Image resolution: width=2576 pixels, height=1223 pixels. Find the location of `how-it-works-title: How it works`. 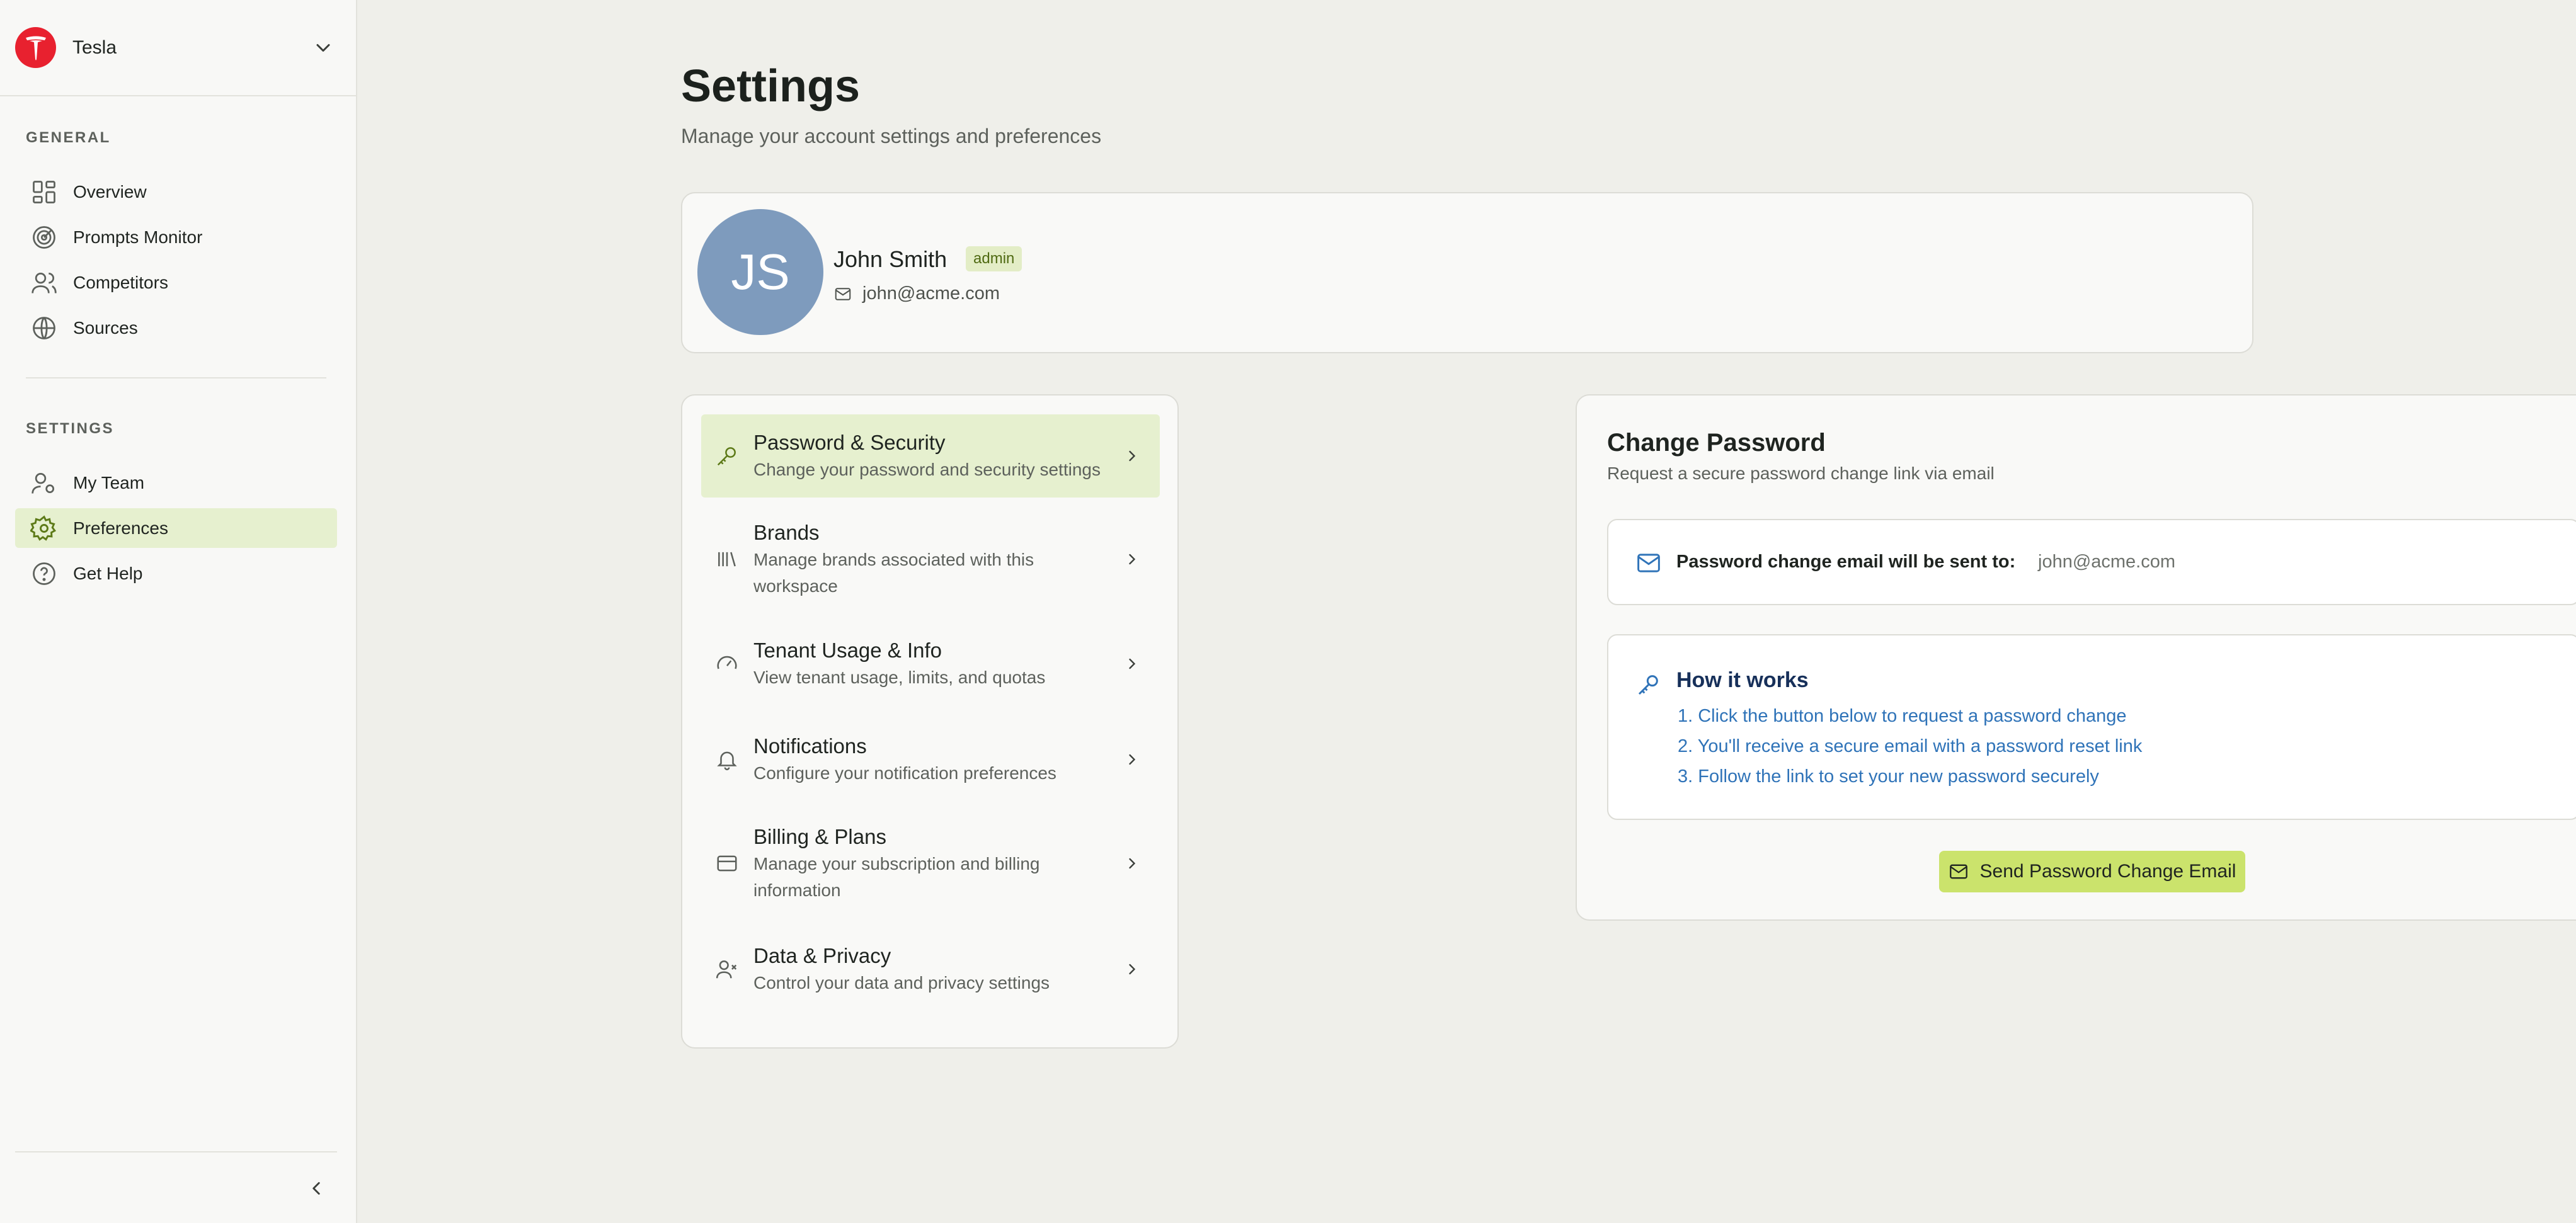

how-it-works-title: How it works is located at coordinates (1743, 680).